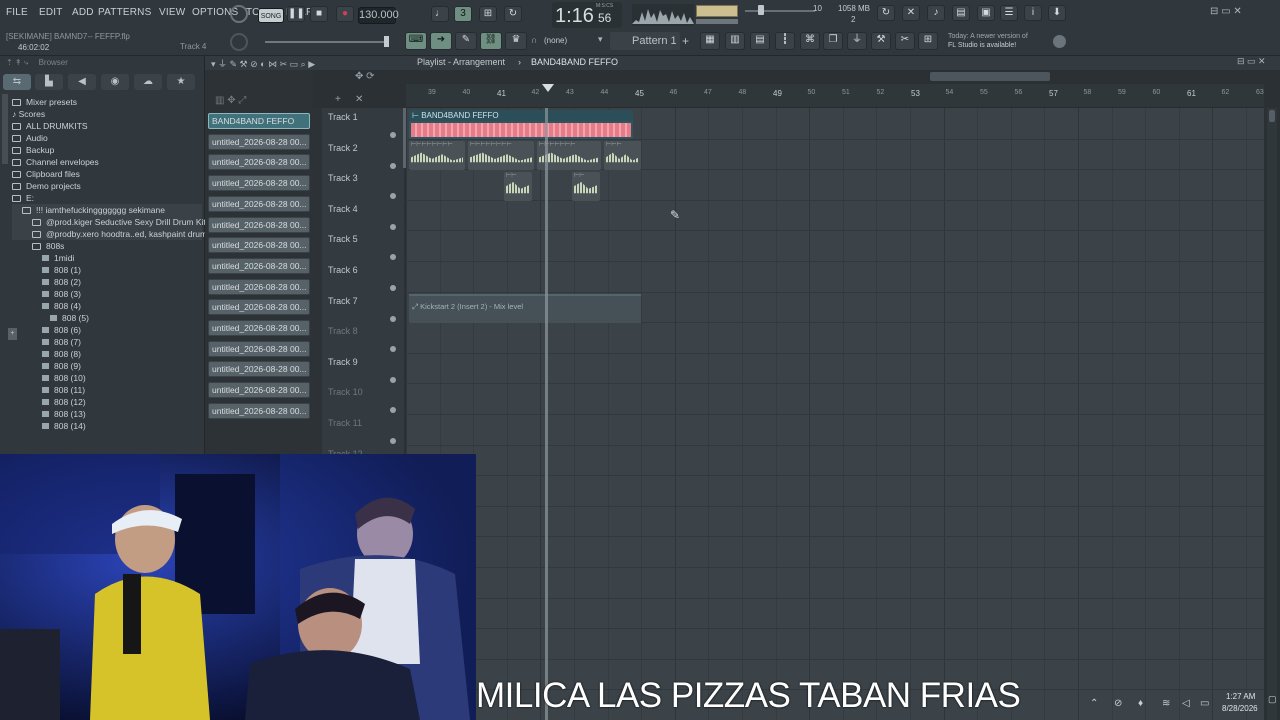  Describe the element at coordinates (107, 162) in the screenshot. I see `browser-item: Channel envelopes` at that location.